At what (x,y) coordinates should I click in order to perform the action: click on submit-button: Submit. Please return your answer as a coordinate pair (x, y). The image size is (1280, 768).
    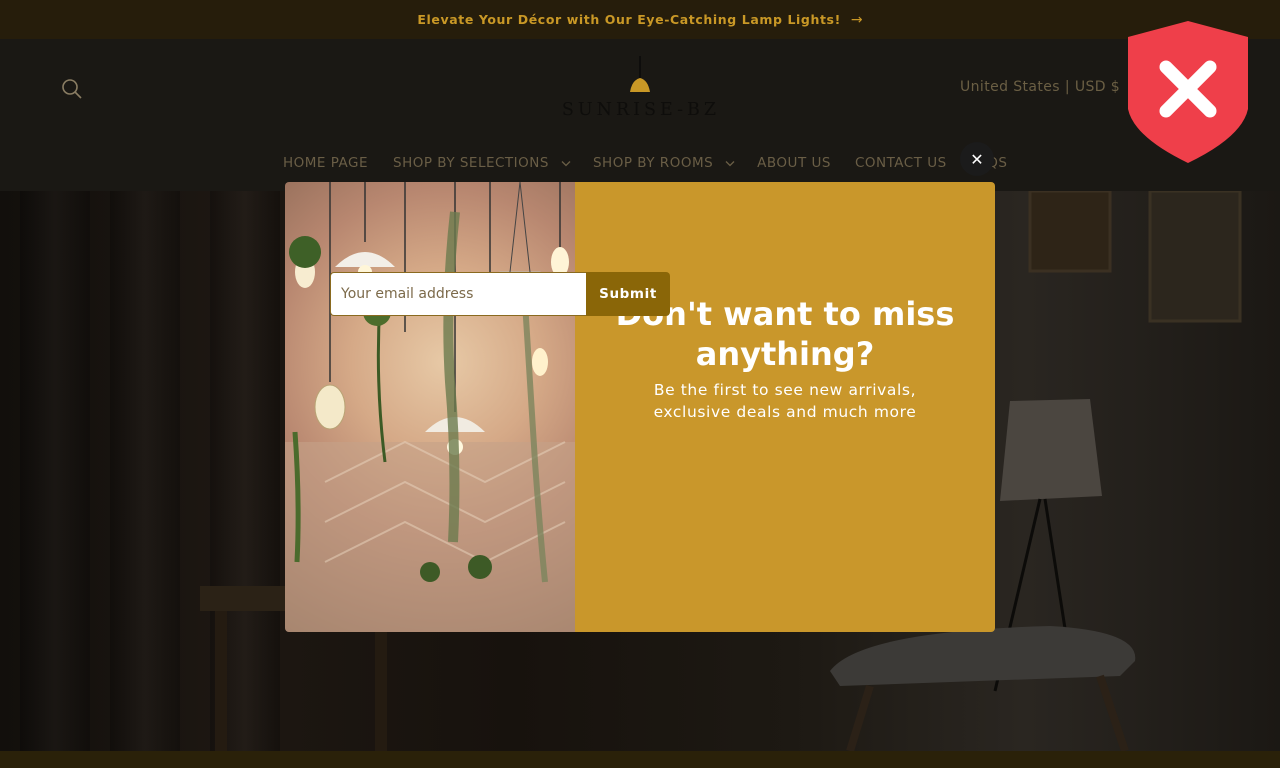
    Looking at the image, I should click on (628, 294).